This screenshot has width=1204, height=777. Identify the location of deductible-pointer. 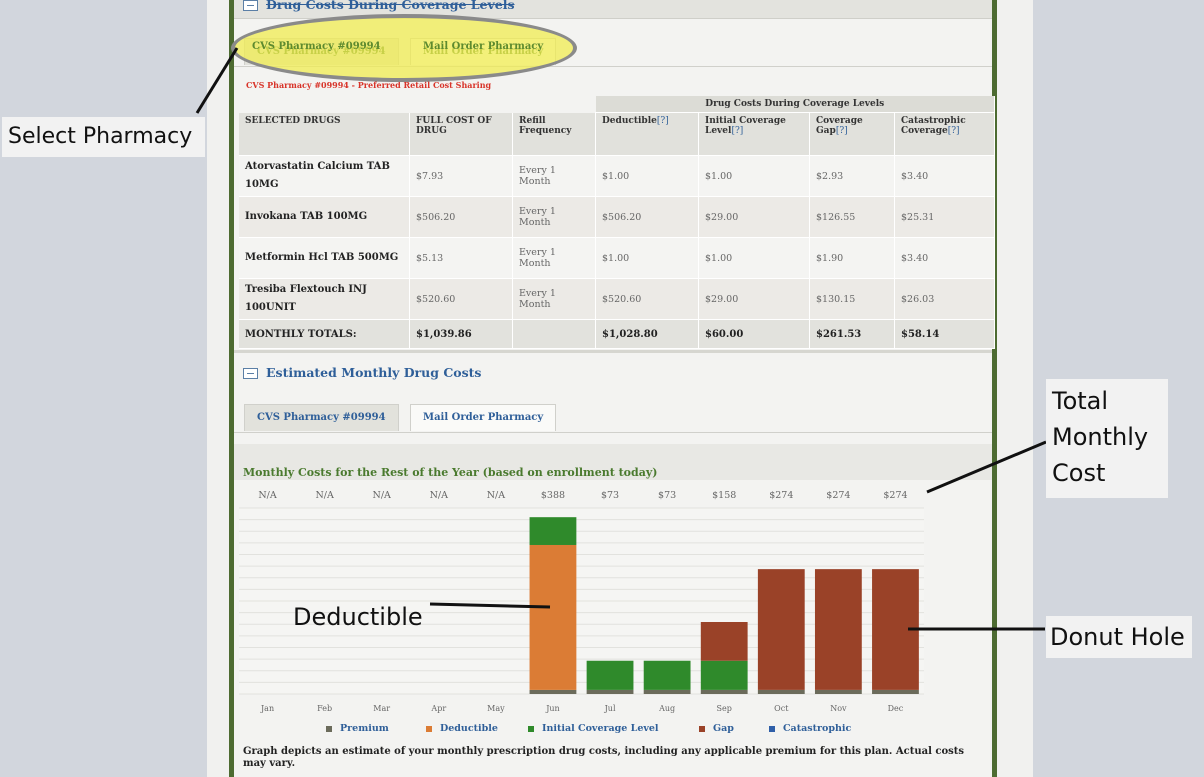
(490, 605).